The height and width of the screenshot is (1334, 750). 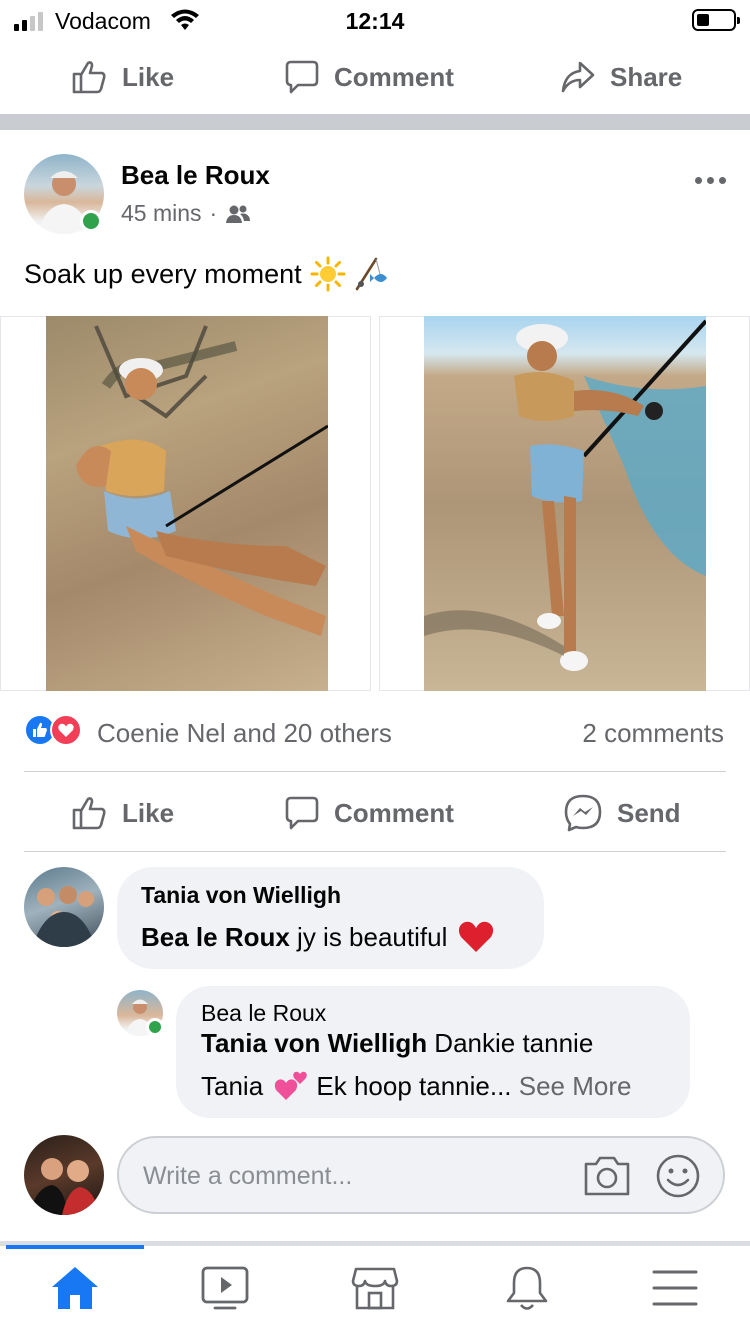 What do you see at coordinates (710, 180) in the screenshot?
I see `post-options-icon` at bounding box center [710, 180].